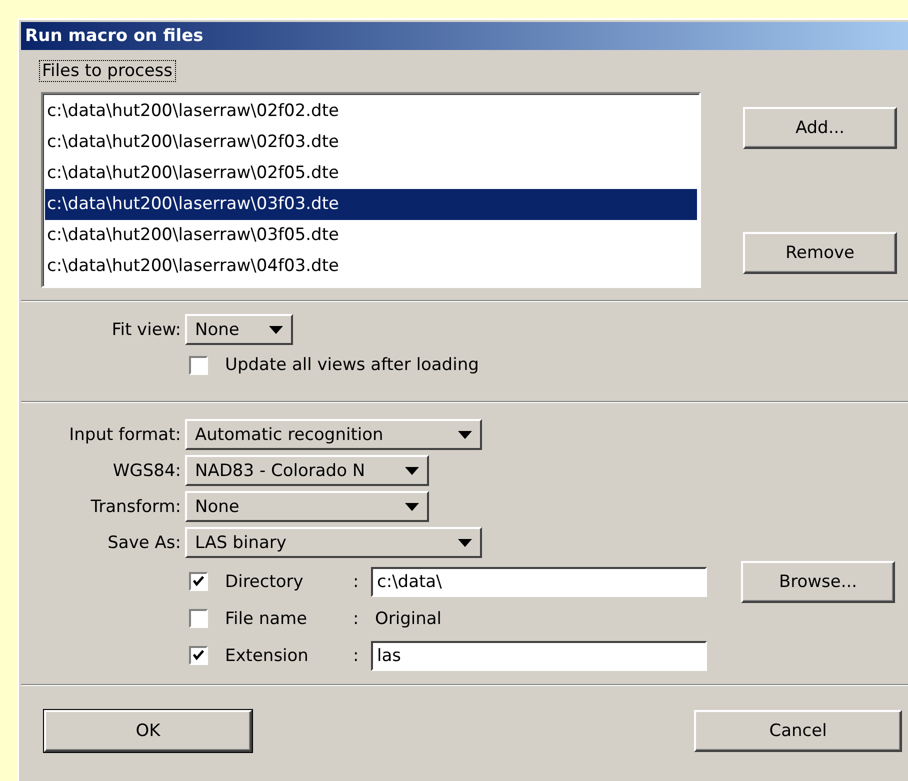 This screenshot has width=908, height=781. Describe the element at coordinates (333, 542) in the screenshot. I see `dropdown: LAS binary` at that location.